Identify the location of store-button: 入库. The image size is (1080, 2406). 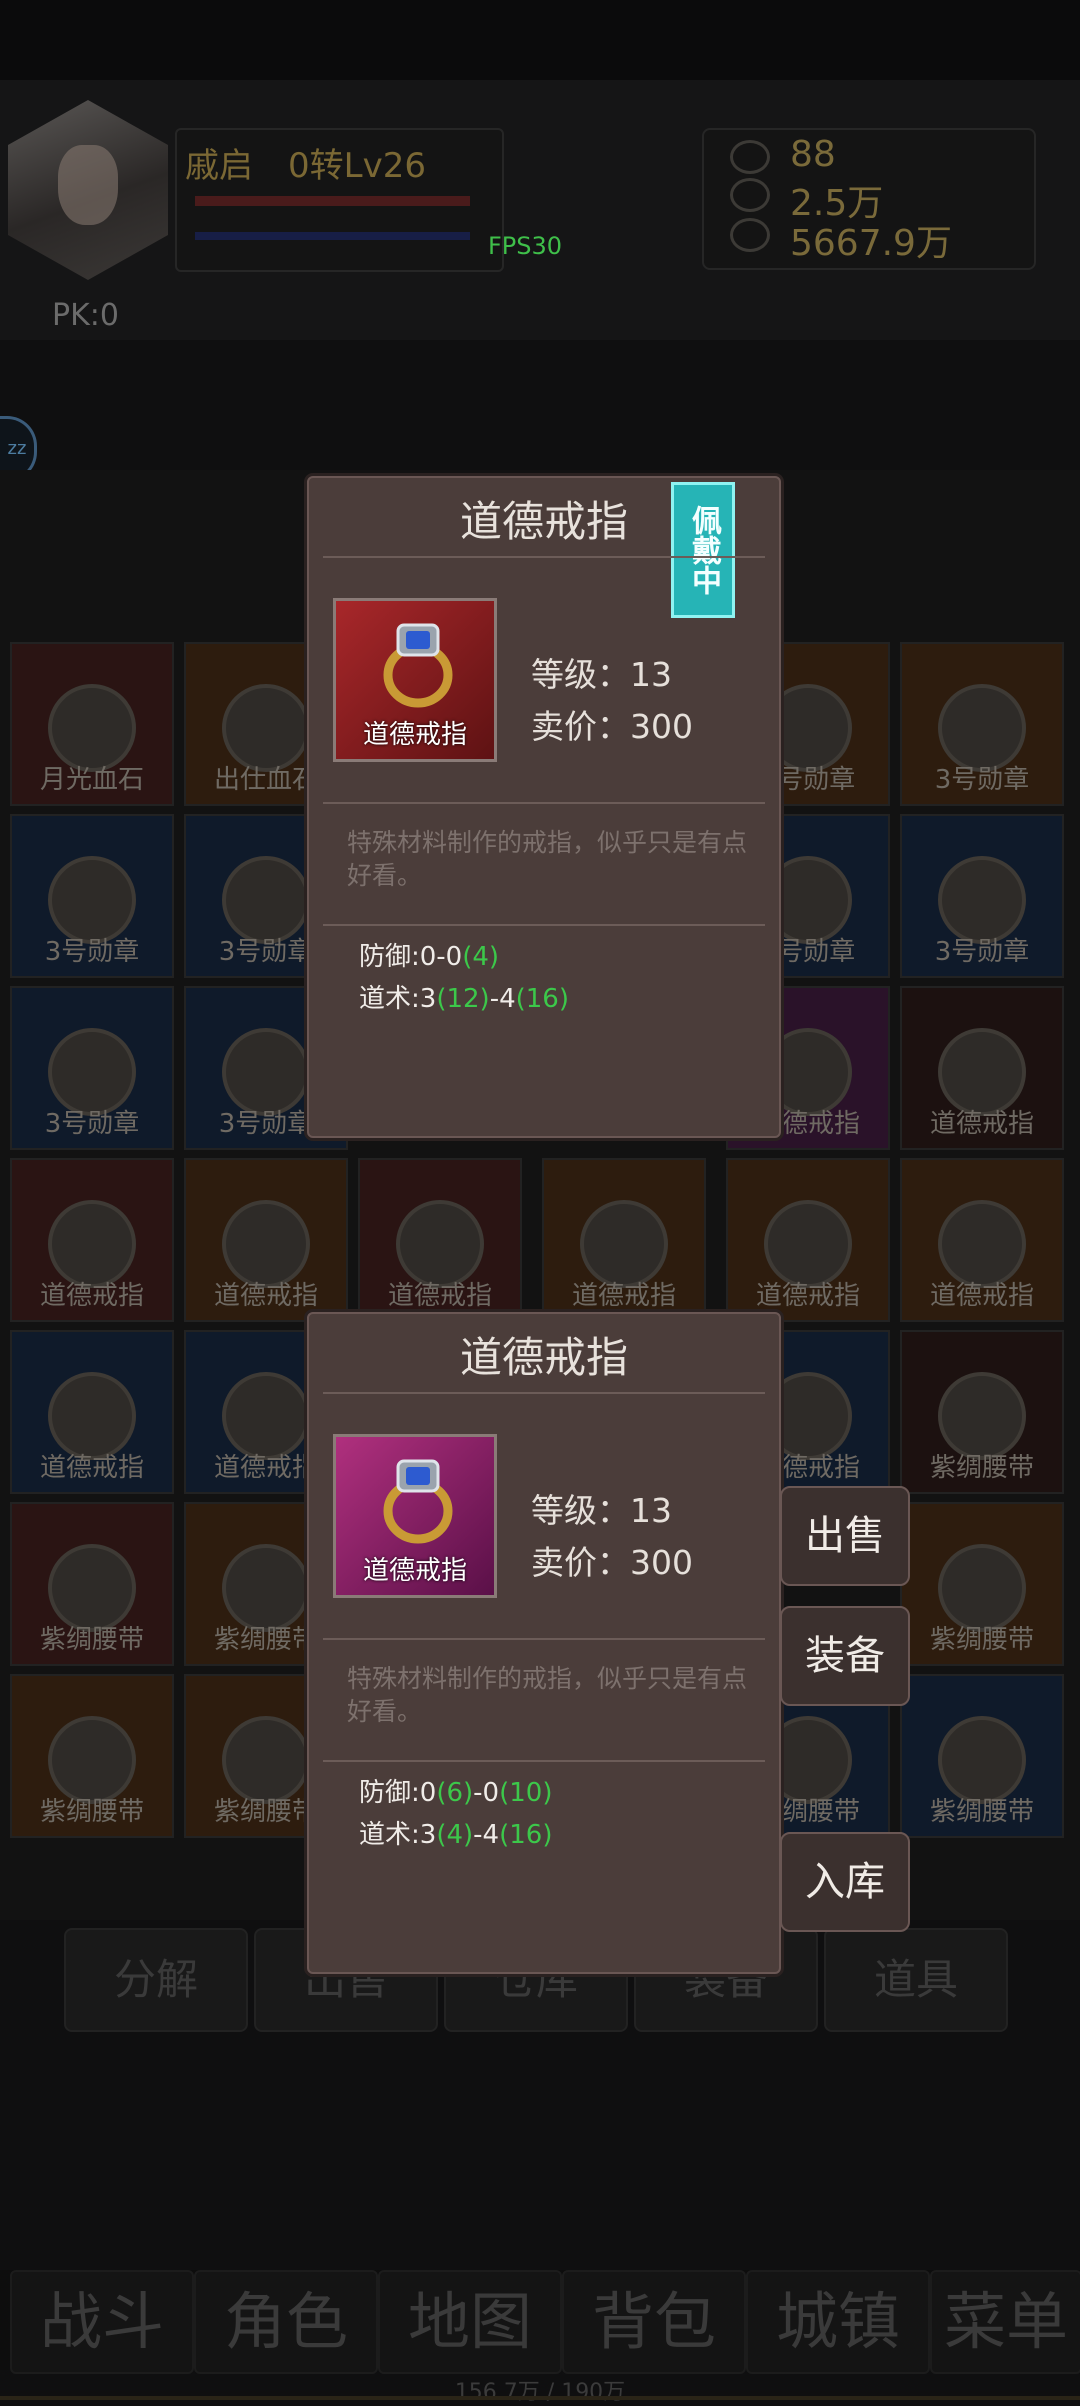
(845, 1882).